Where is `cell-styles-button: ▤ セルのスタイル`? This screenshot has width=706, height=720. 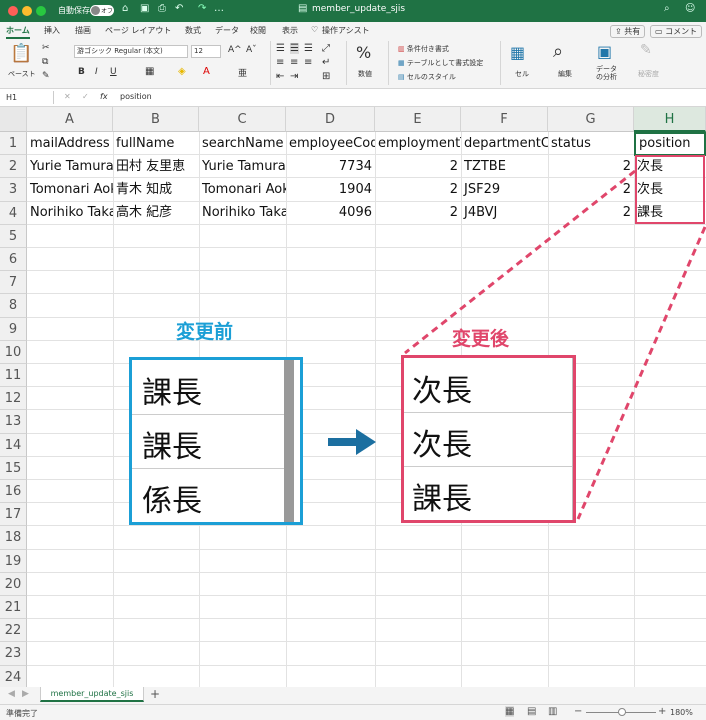
cell-styles-button: ▤ セルのスタイル is located at coordinates (427, 77).